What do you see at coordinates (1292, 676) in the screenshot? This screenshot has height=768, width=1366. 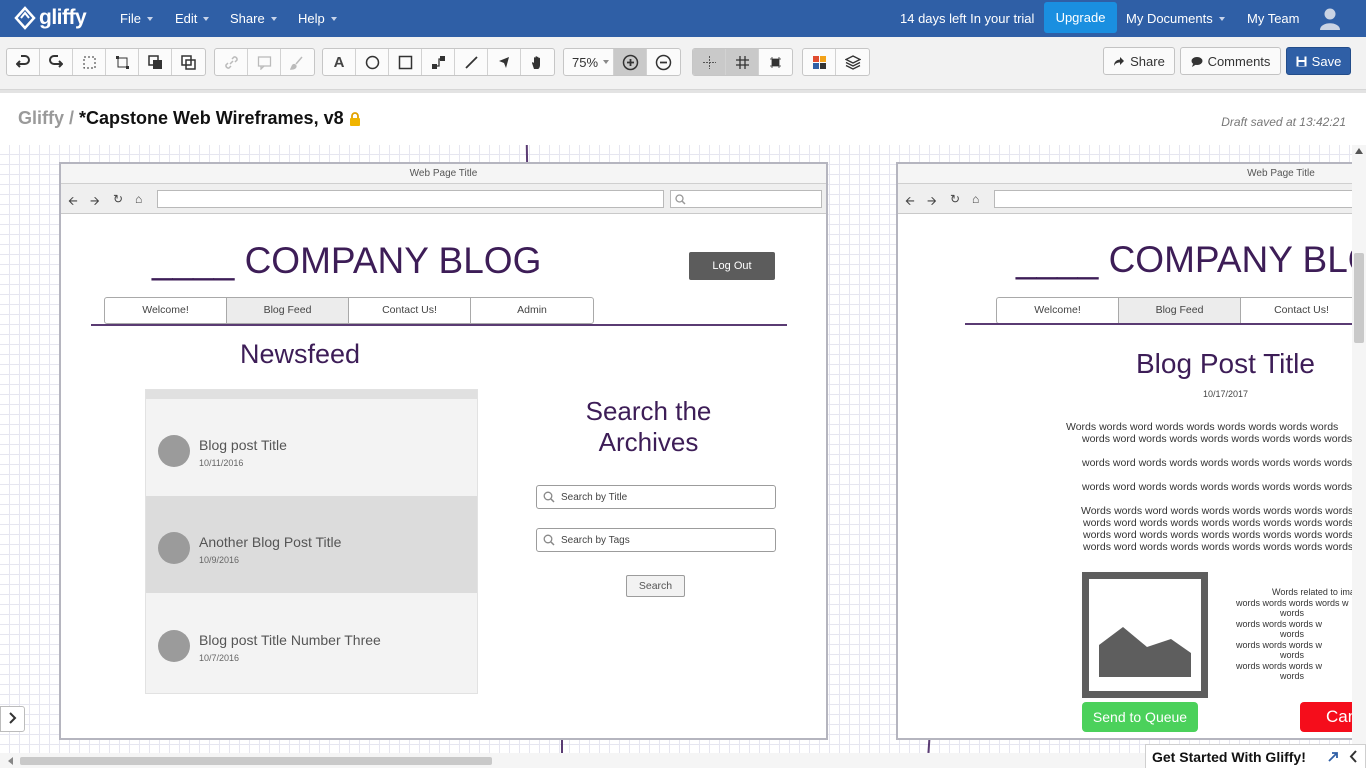 I see `caption-line: words` at bounding box center [1292, 676].